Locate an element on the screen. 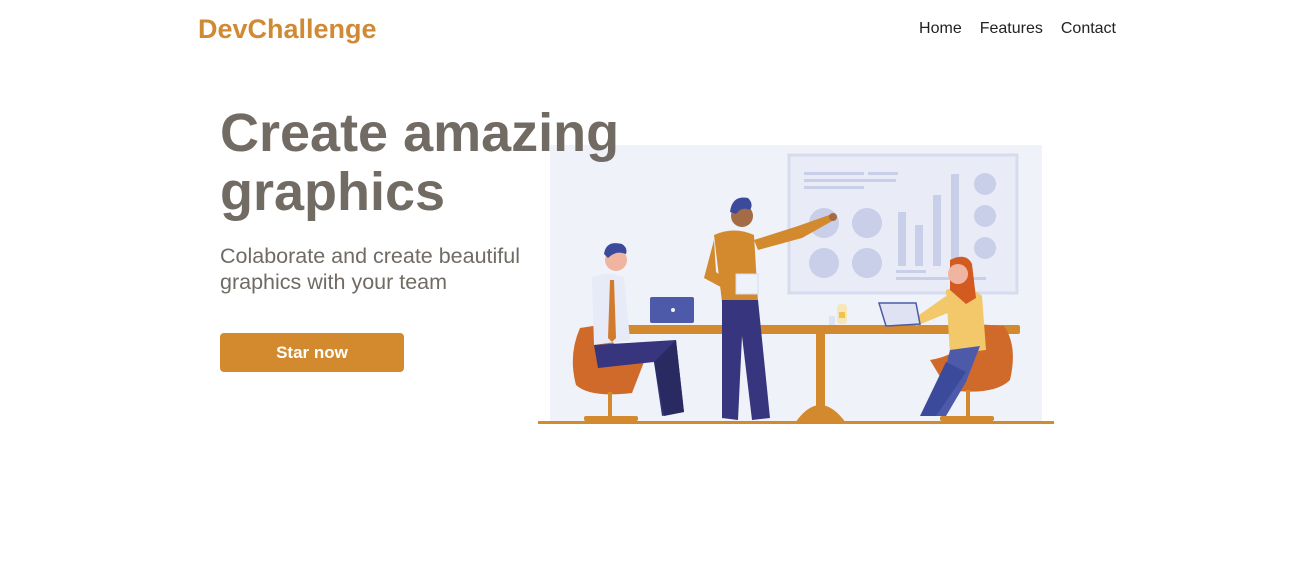 Image resolution: width=1293 pixels, height=566 pixels. nav-home-link: Home is located at coordinates (940, 29).